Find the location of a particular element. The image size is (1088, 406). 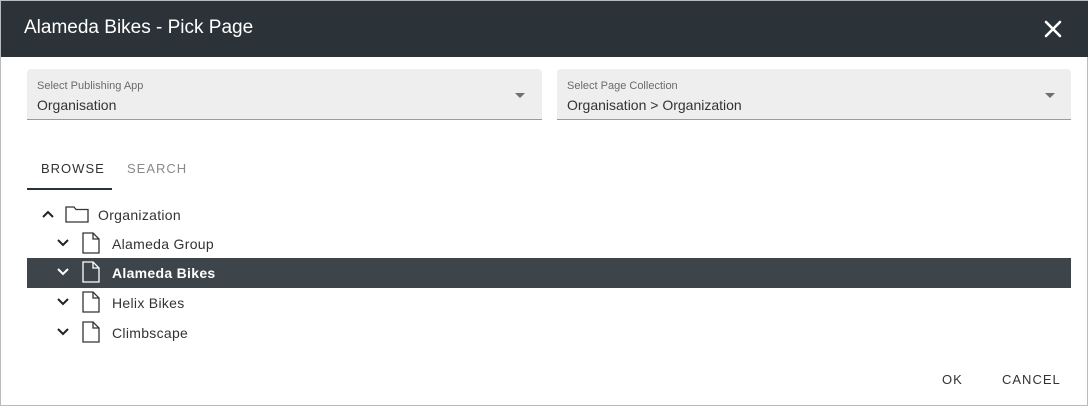

tree-item-alameda-bikes: Alameda Bikes is located at coordinates (549, 273).